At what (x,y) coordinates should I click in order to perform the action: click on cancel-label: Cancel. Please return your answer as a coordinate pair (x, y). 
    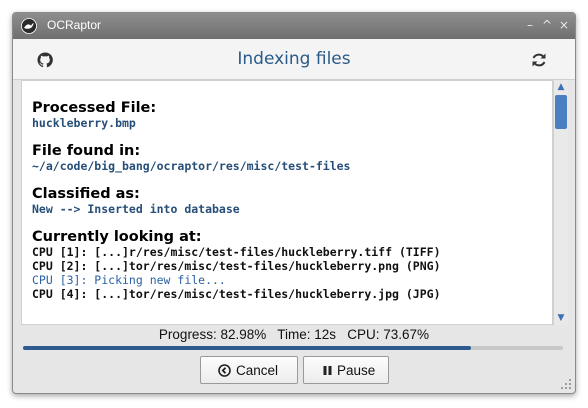
    Looking at the image, I should click on (257, 370).